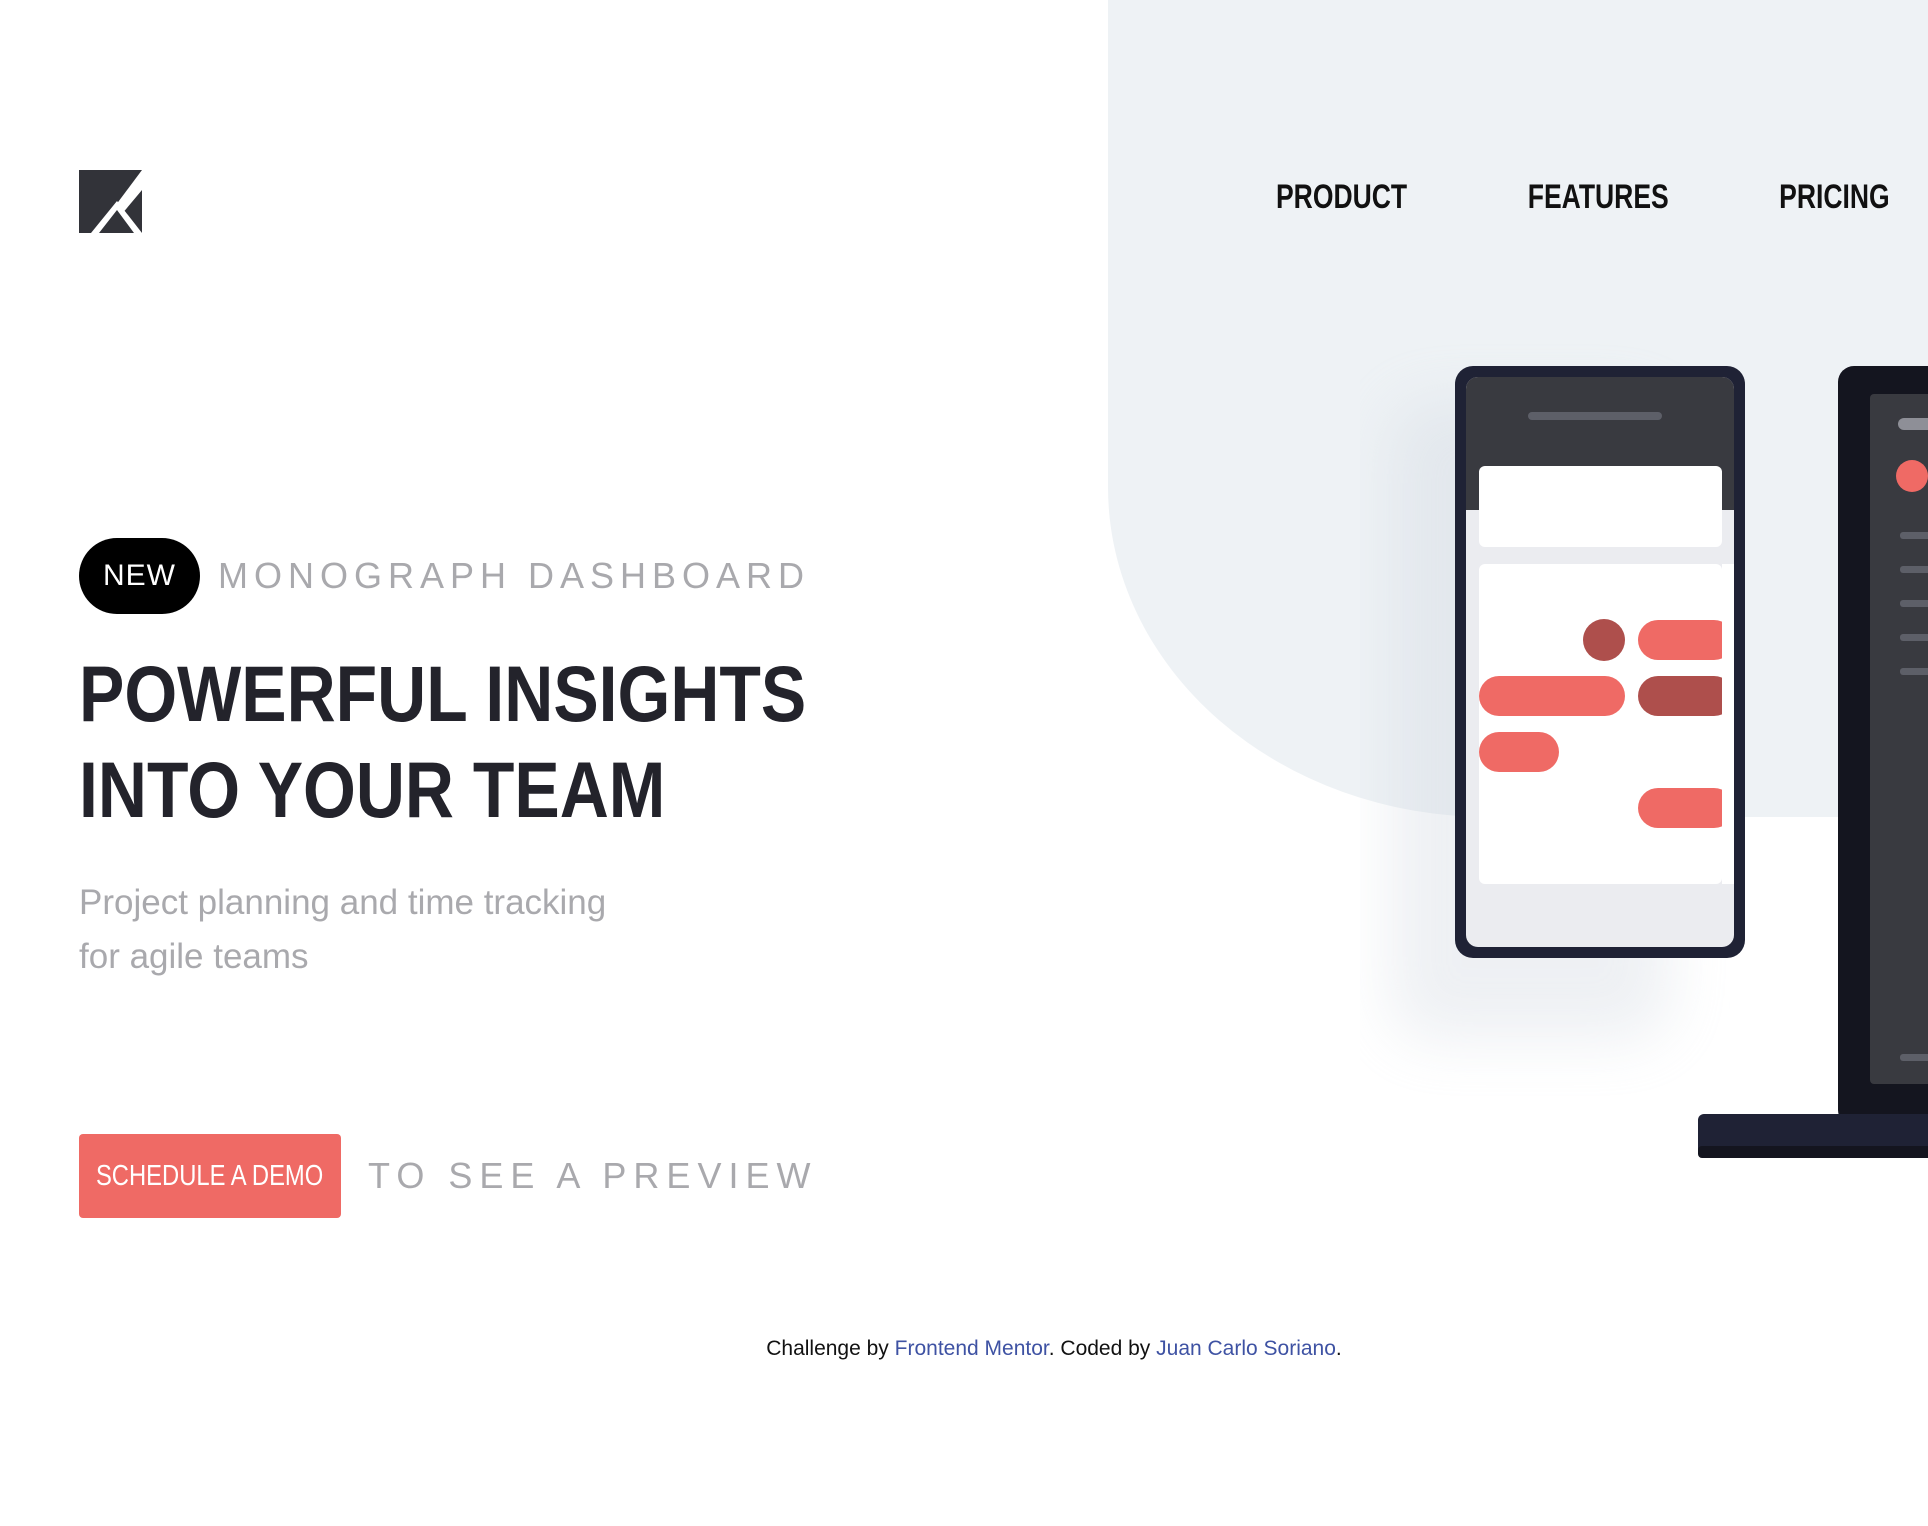  Describe the element at coordinates (1102, 1348) in the screenshot. I see `footer-middle: . Coded by` at that location.